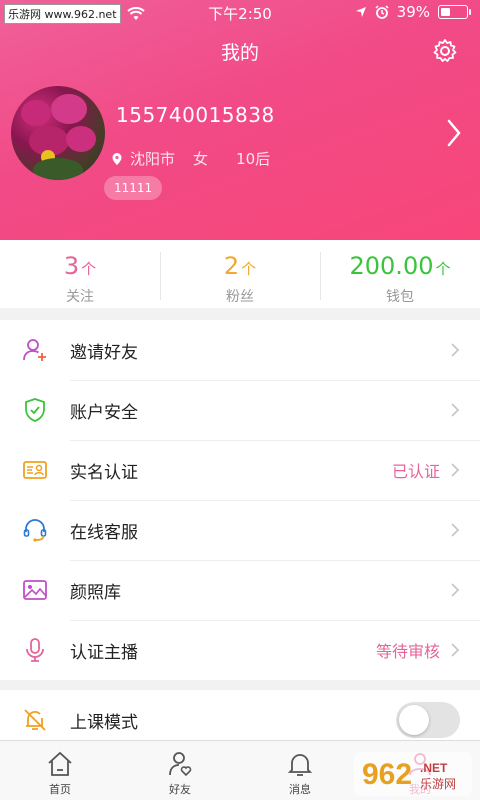 The width and height of the screenshot is (480, 800). Describe the element at coordinates (239, 53) in the screenshot. I see `page-title: 我的` at that location.